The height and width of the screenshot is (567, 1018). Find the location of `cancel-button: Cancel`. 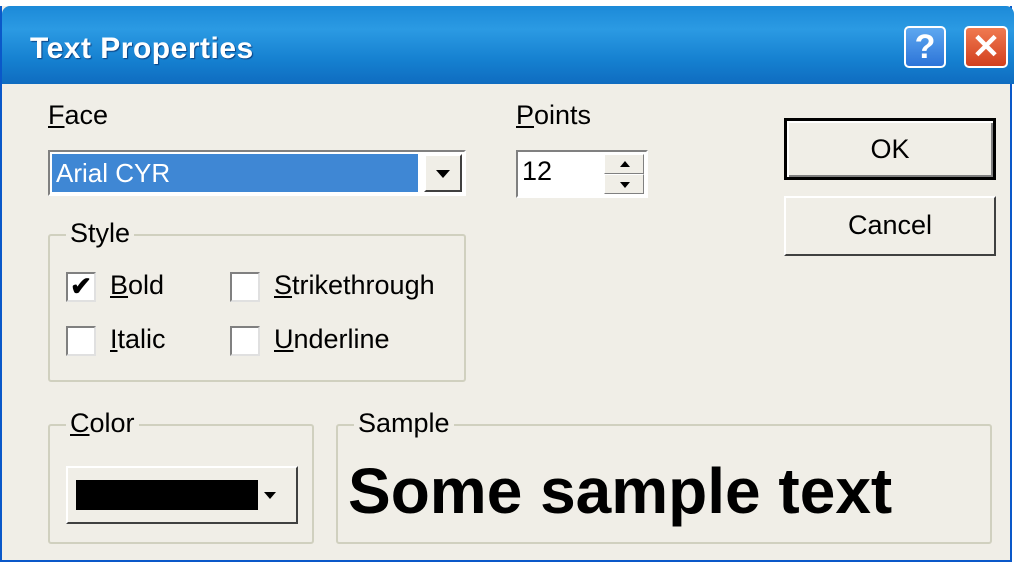

cancel-button: Cancel is located at coordinates (890, 226).